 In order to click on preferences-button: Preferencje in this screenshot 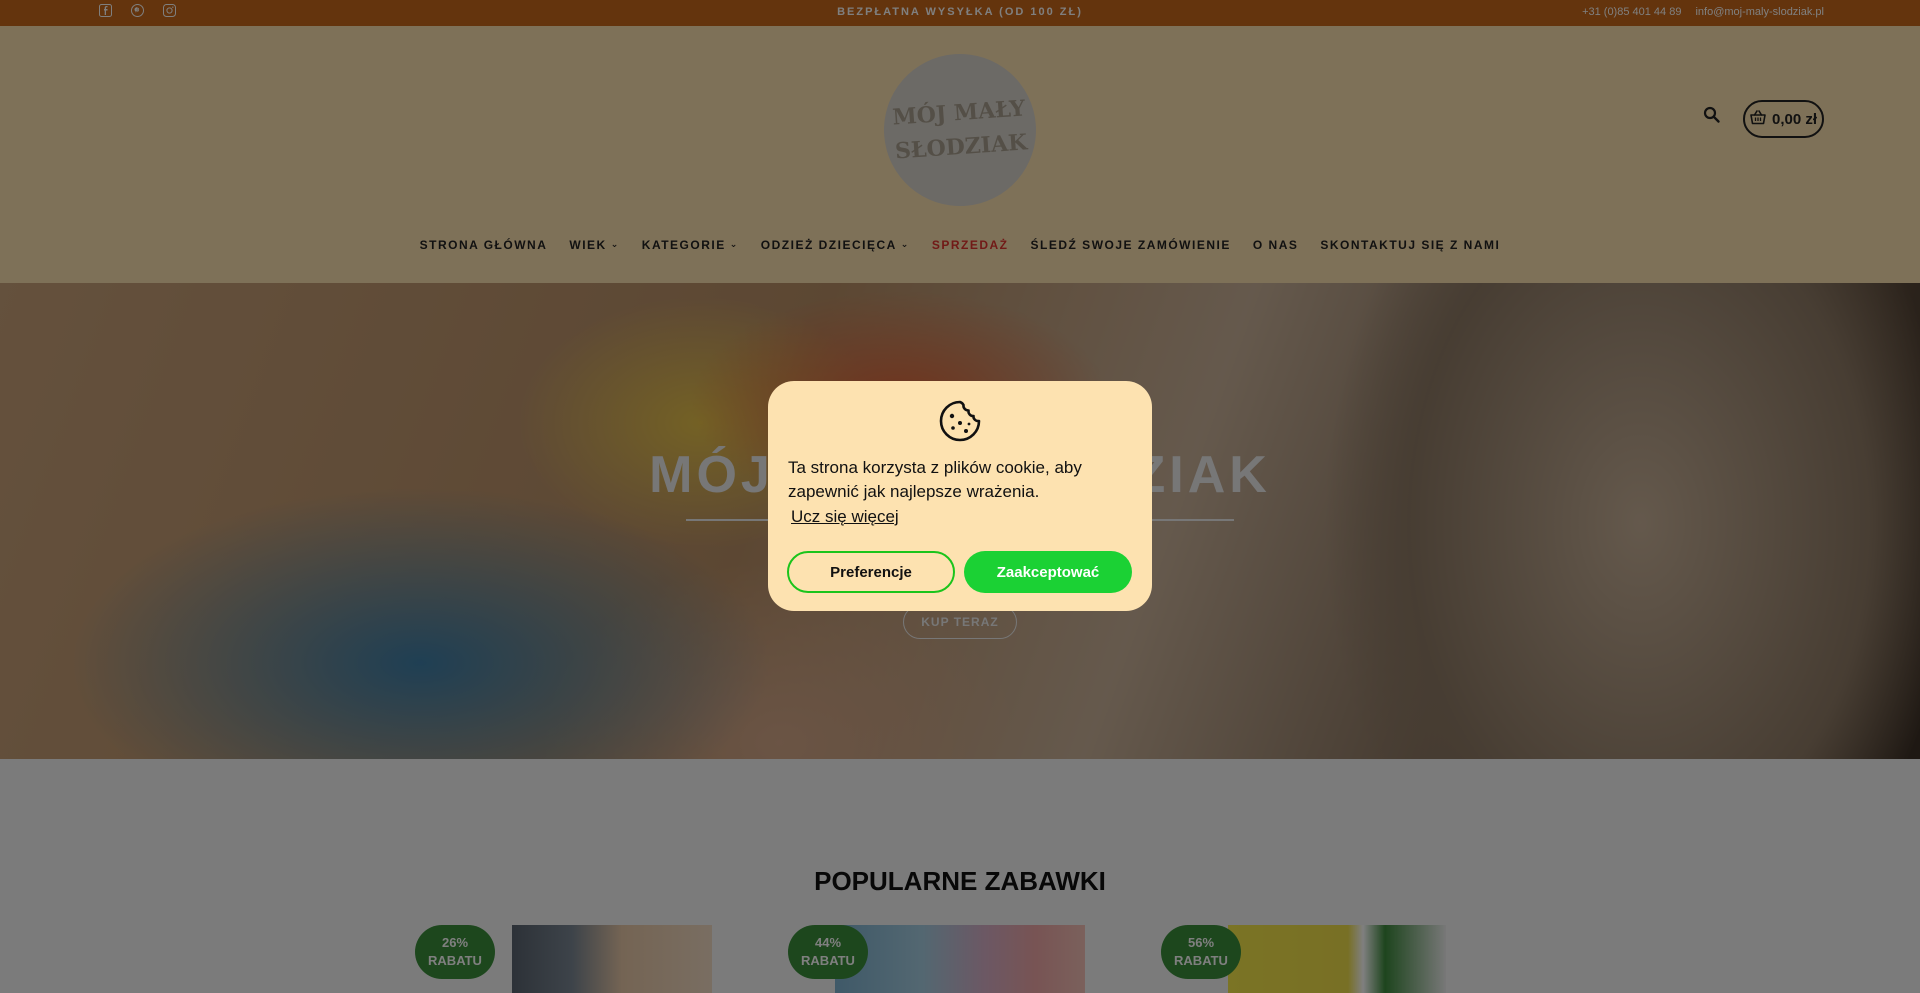, I will do `click(871, 572)`.